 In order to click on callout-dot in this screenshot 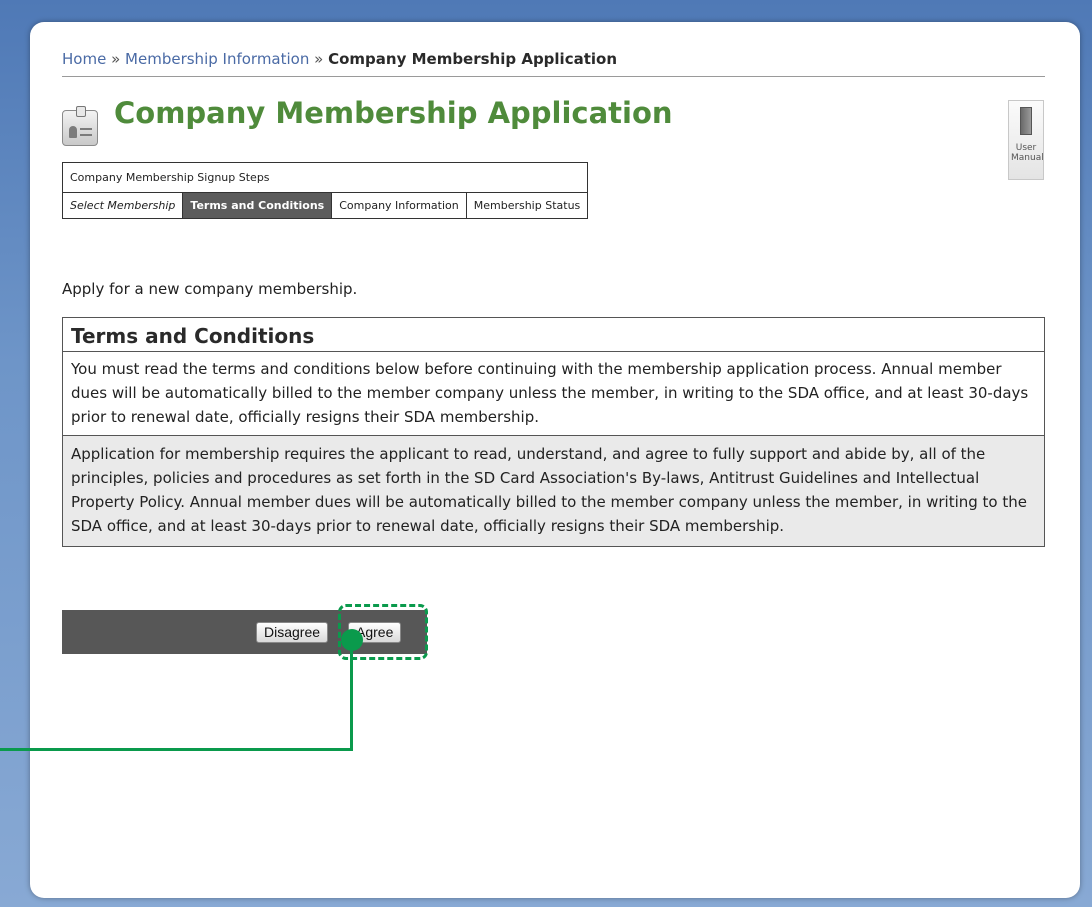, I will do `click(352, 640)`.